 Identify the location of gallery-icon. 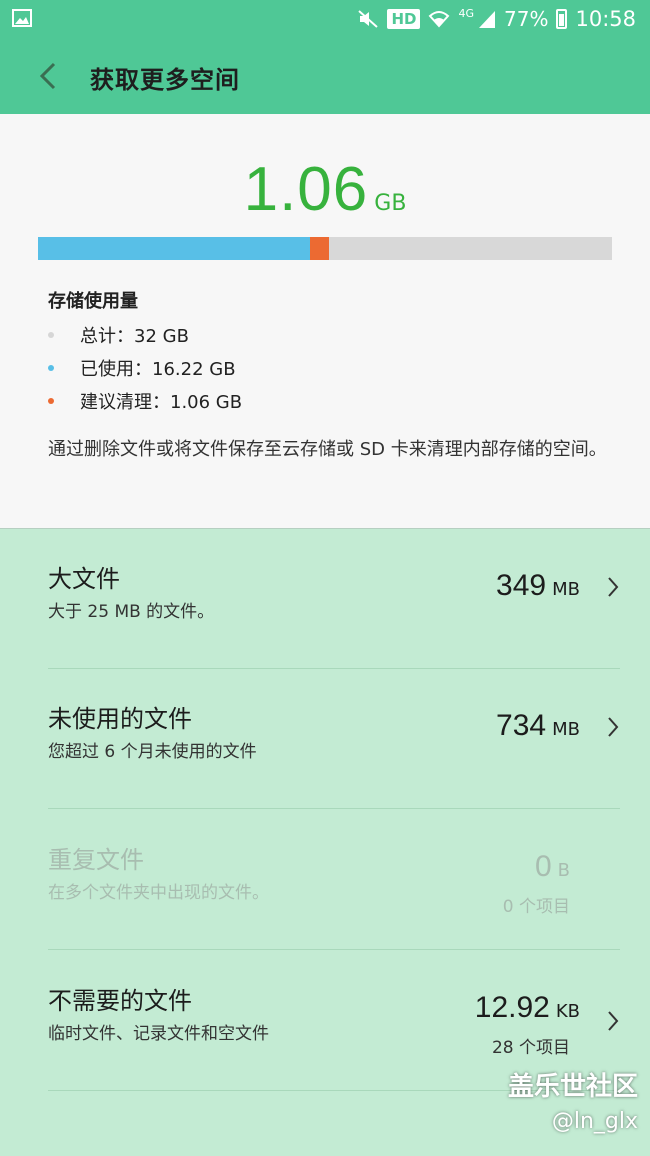
(22, 18).